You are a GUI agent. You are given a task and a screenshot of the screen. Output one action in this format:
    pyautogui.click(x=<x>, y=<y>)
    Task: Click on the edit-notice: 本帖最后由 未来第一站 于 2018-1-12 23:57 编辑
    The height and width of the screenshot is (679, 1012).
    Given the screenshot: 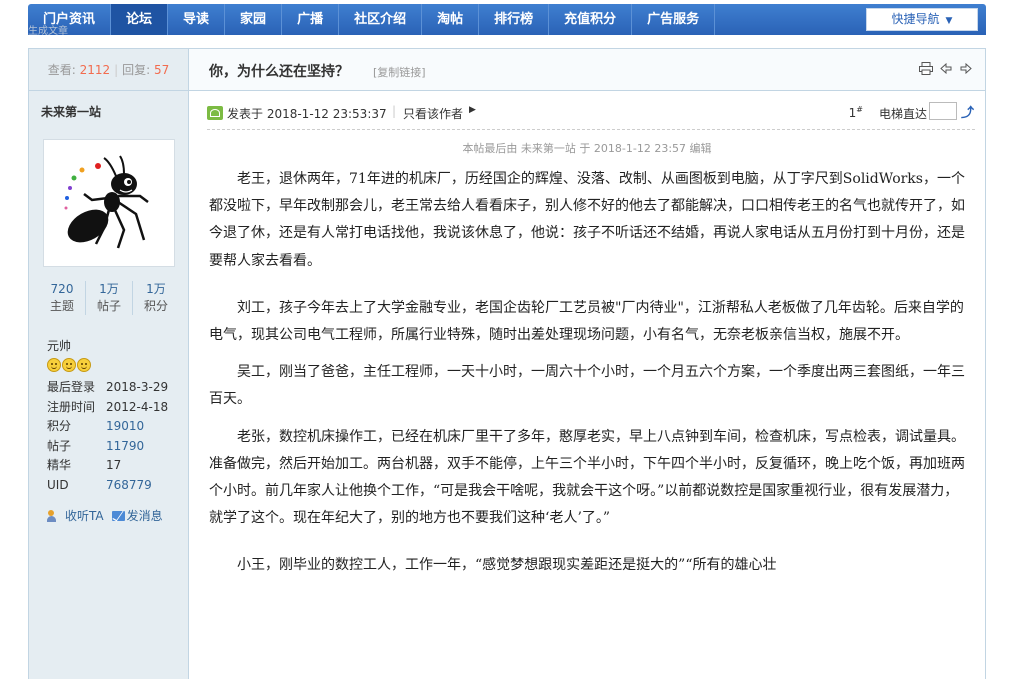 What is the action you would take?
    pyautogui.click(x=587, y=148)
    